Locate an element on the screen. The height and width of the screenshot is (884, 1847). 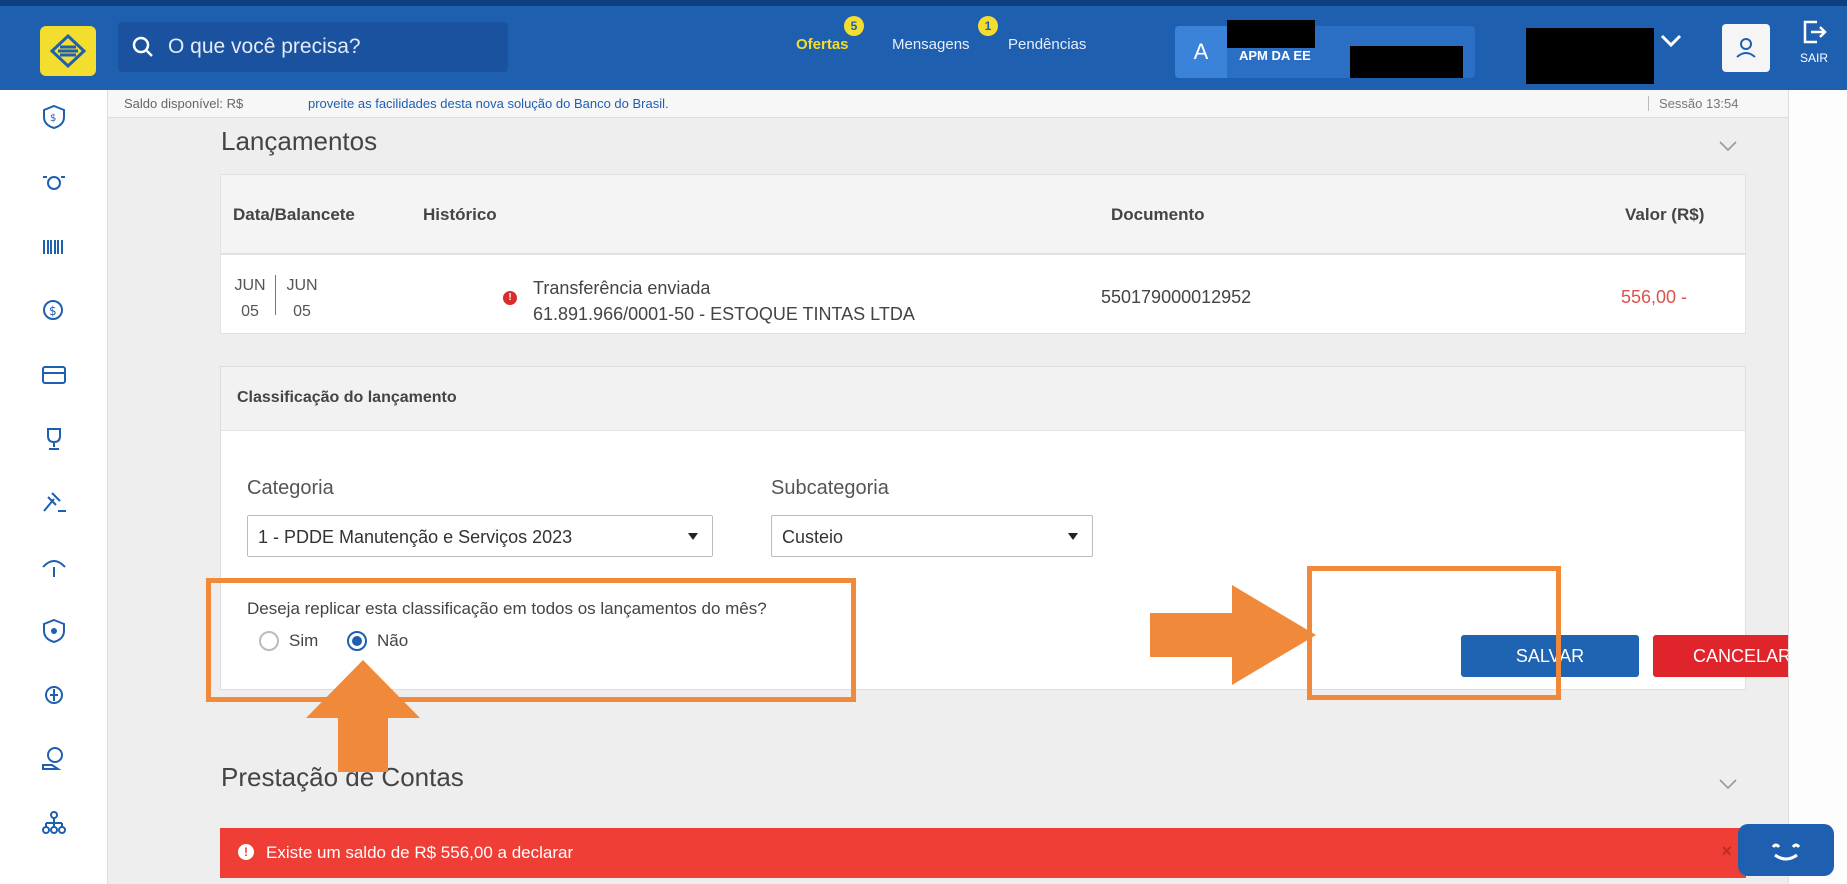
historico-line1: Transferência enviada is located at coordinates (622, 288).